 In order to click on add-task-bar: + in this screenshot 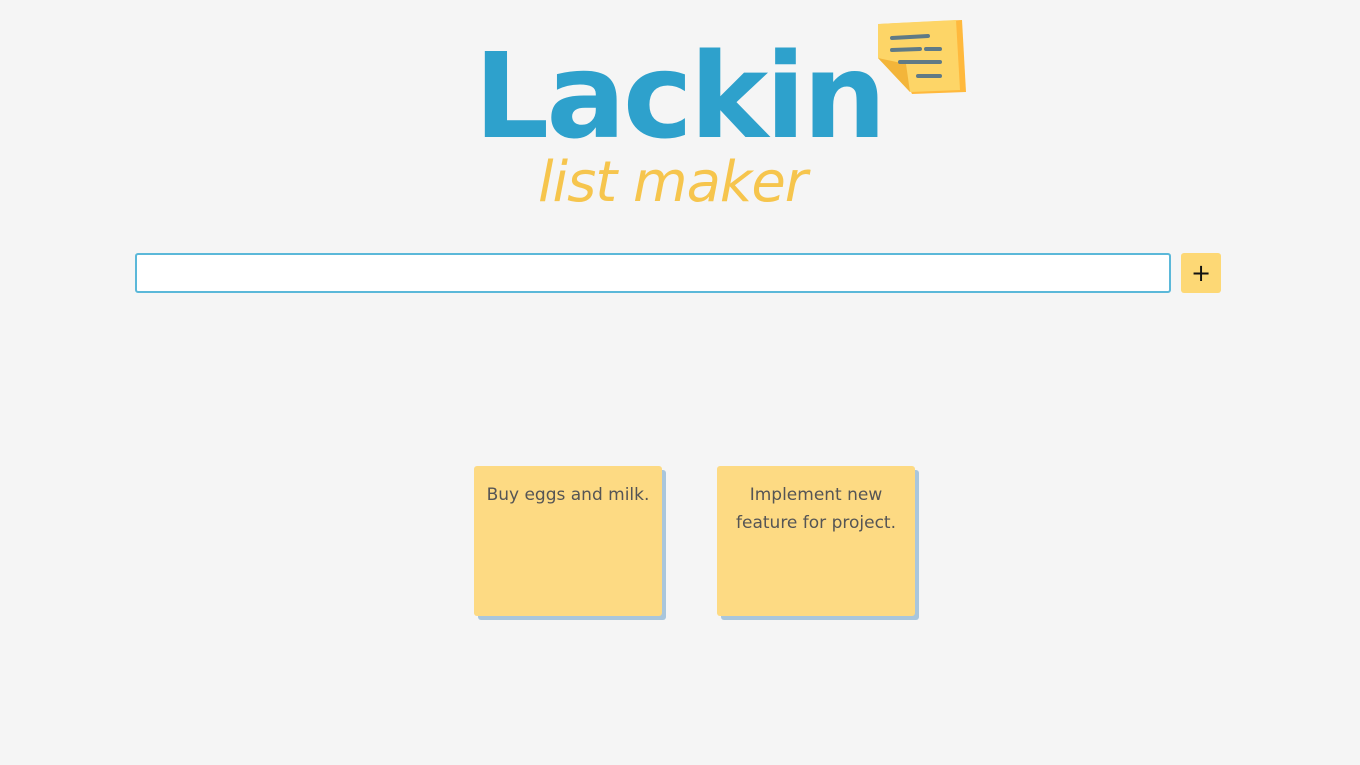, I will do `click(679, 273)`.